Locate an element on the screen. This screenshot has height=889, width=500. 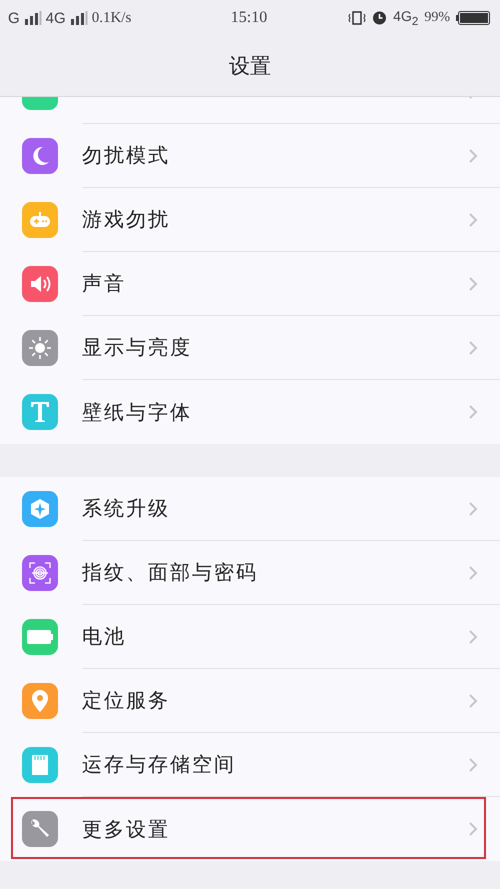
battery-percent: 99% is located at coordinates (437, 18).